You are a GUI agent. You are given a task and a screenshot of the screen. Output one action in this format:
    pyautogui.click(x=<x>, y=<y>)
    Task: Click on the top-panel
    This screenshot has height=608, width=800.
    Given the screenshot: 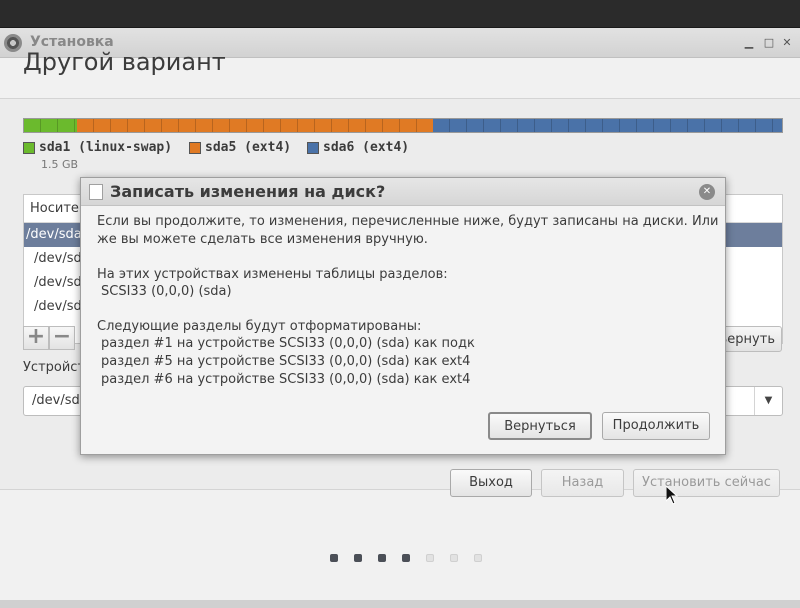 What is the action you would take?
    pyautogui.click(x=400, y=14)
    